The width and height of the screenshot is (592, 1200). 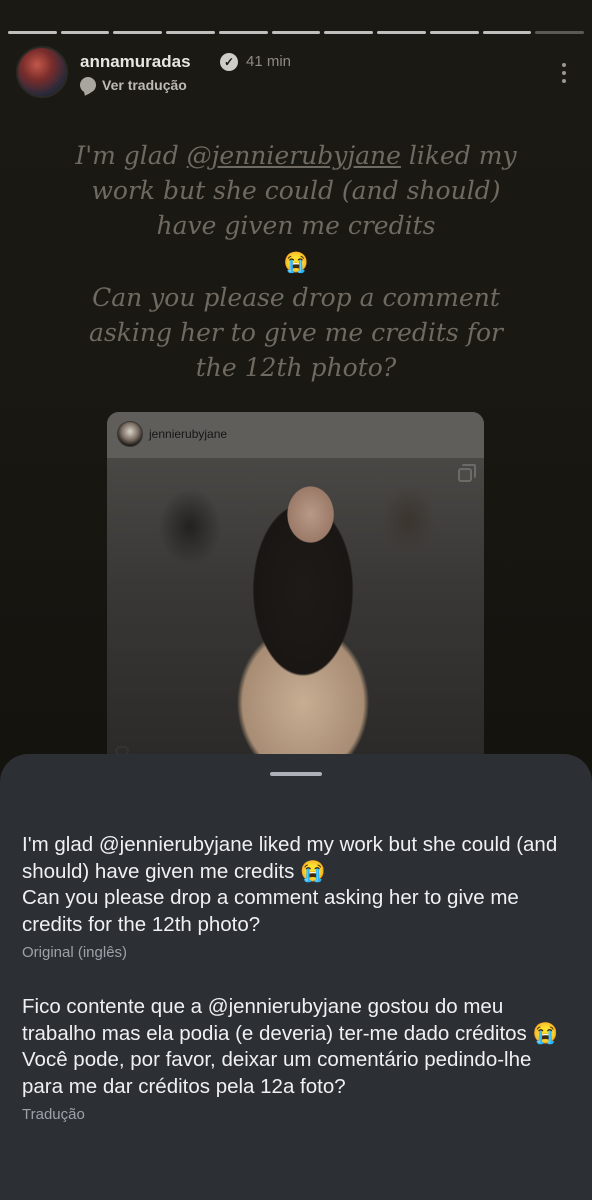 What do you see at coordinates (42, 72) in the screenshot?
I see `avatar` at bounding box center [42, 72].